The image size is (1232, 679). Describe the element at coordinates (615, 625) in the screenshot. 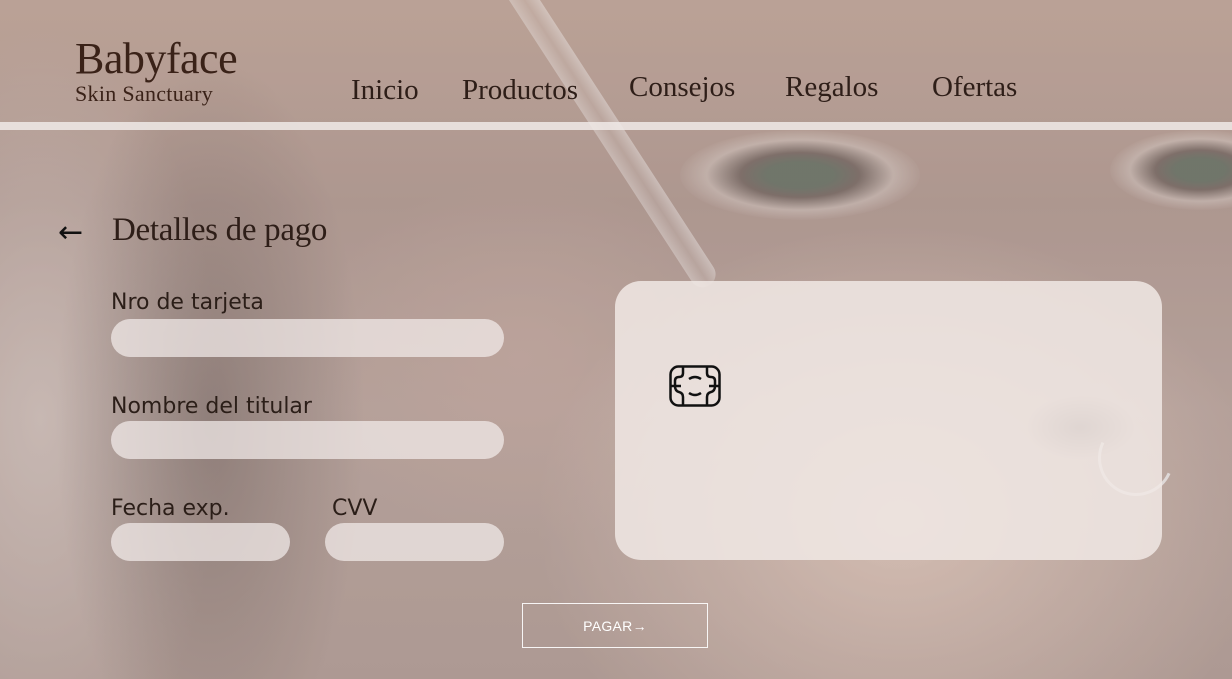

I see `pay-button: PAGAR→` at that location.